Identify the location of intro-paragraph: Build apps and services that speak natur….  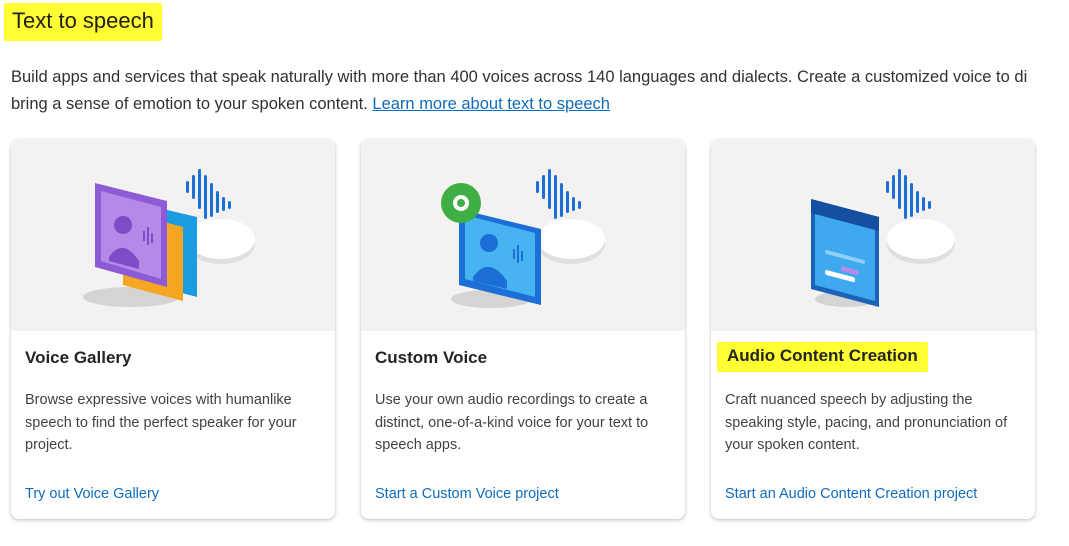
(540, 91).